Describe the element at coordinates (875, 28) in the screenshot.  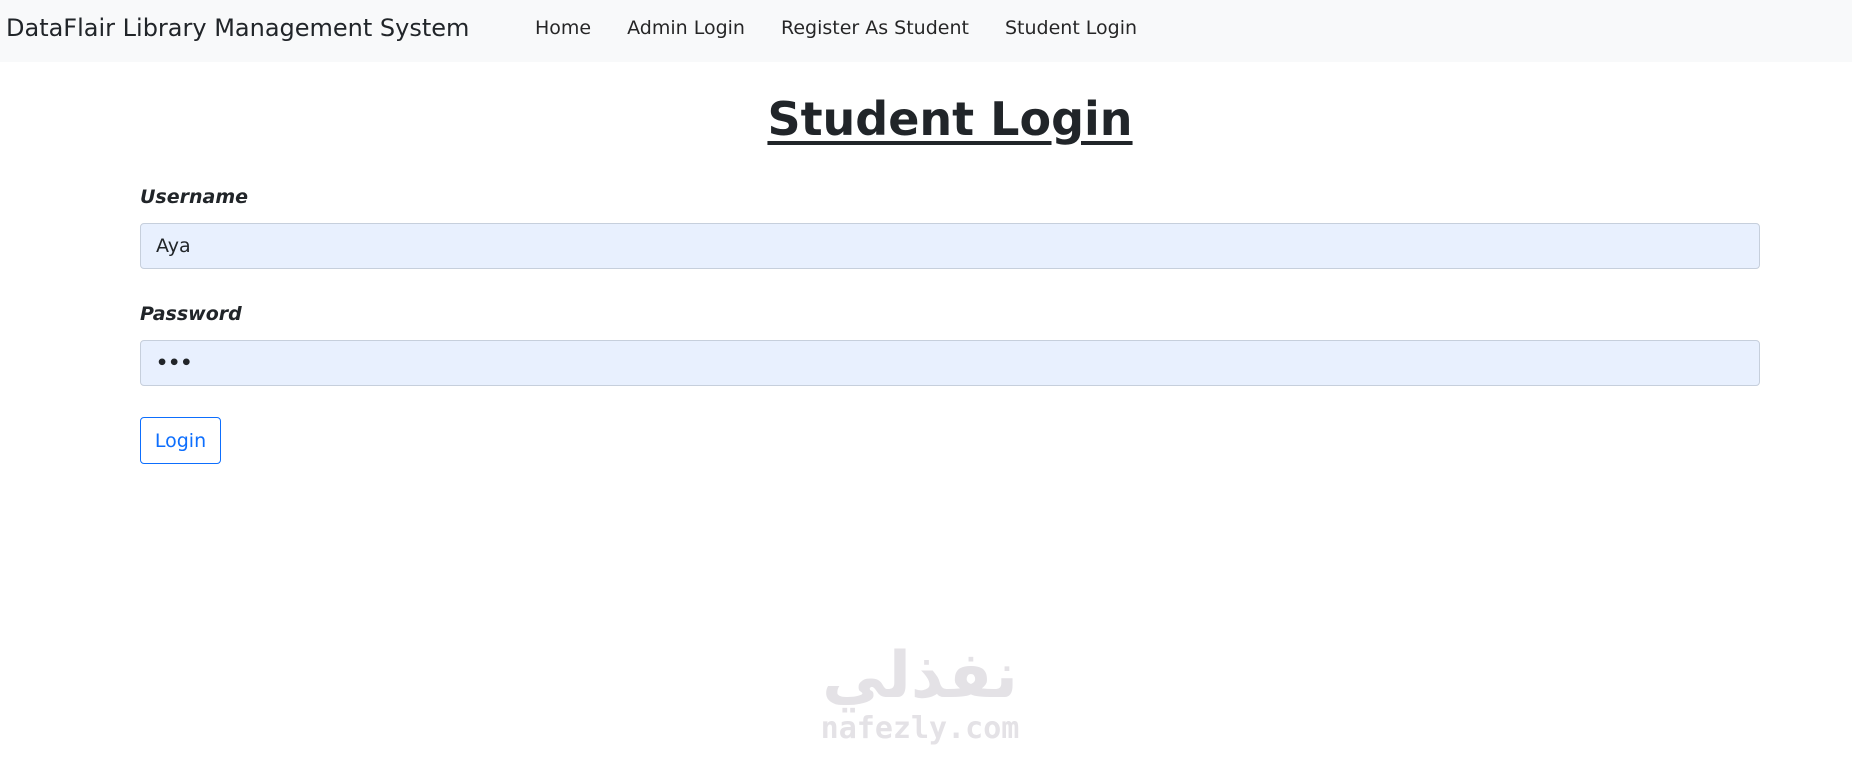
I see `nav-link-register-as-student: Register As Student` at that location.